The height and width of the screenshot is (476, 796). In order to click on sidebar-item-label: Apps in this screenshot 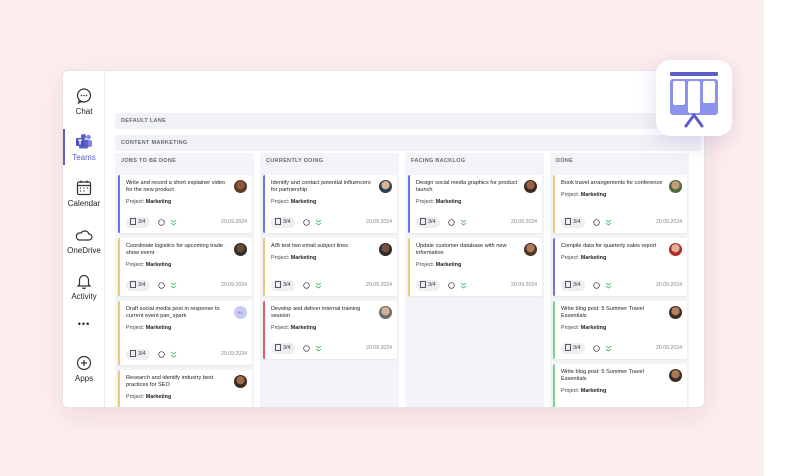, I will do `click(84, 378)`.